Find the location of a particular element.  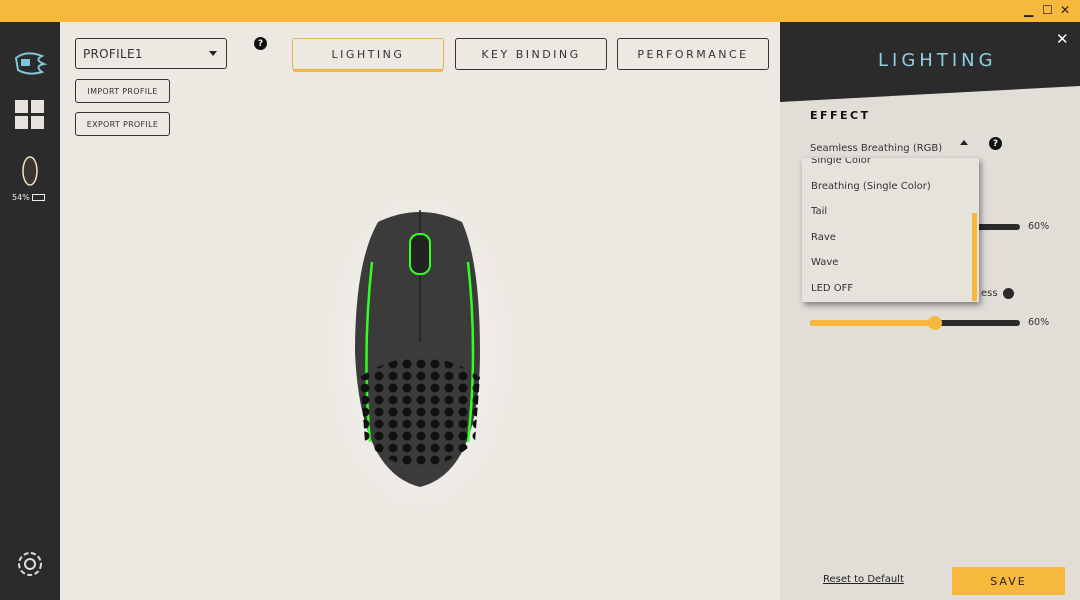

brand-logo-icon is located at coordinates (30, 63).